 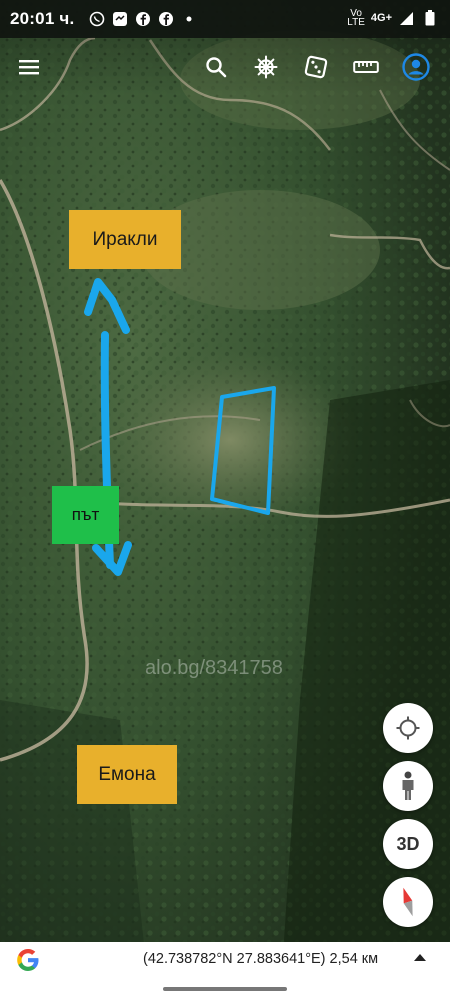 I want to click on compass-button, so click(x=408, y=902).